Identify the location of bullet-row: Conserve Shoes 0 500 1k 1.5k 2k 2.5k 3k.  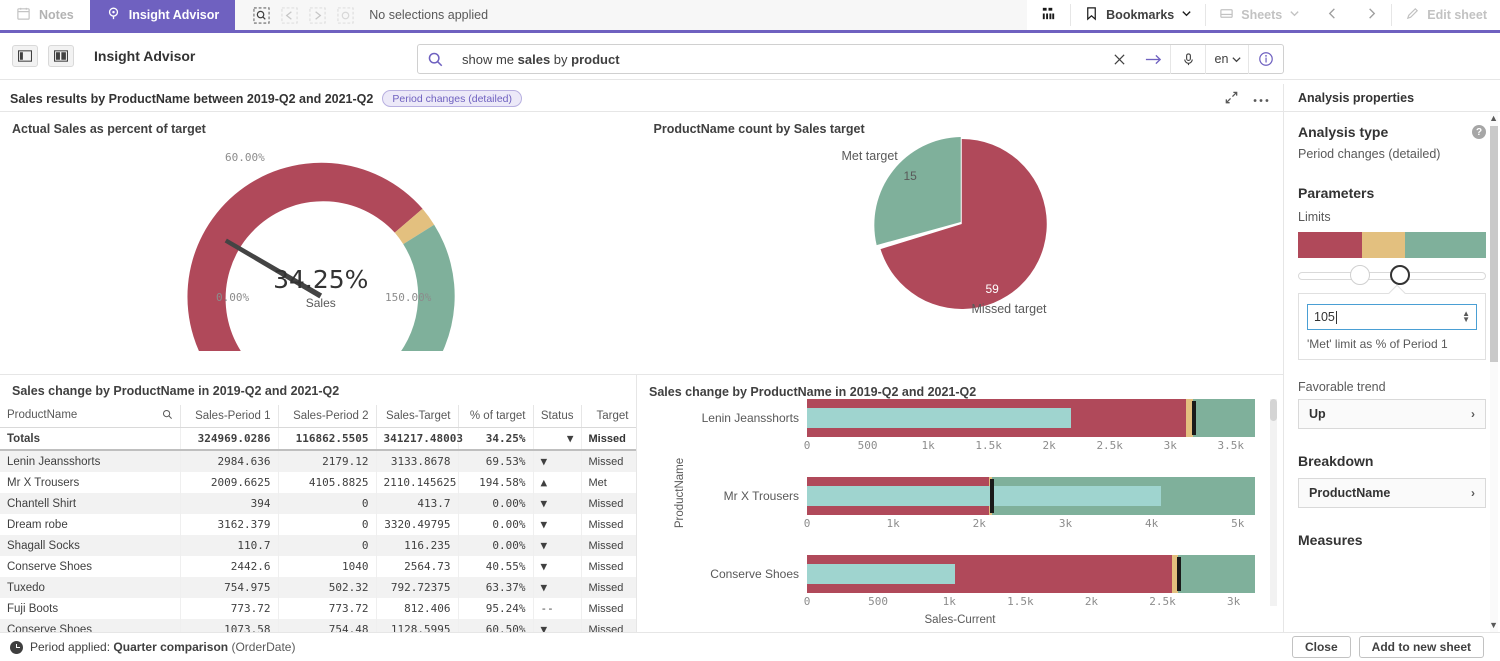
(982, 584).